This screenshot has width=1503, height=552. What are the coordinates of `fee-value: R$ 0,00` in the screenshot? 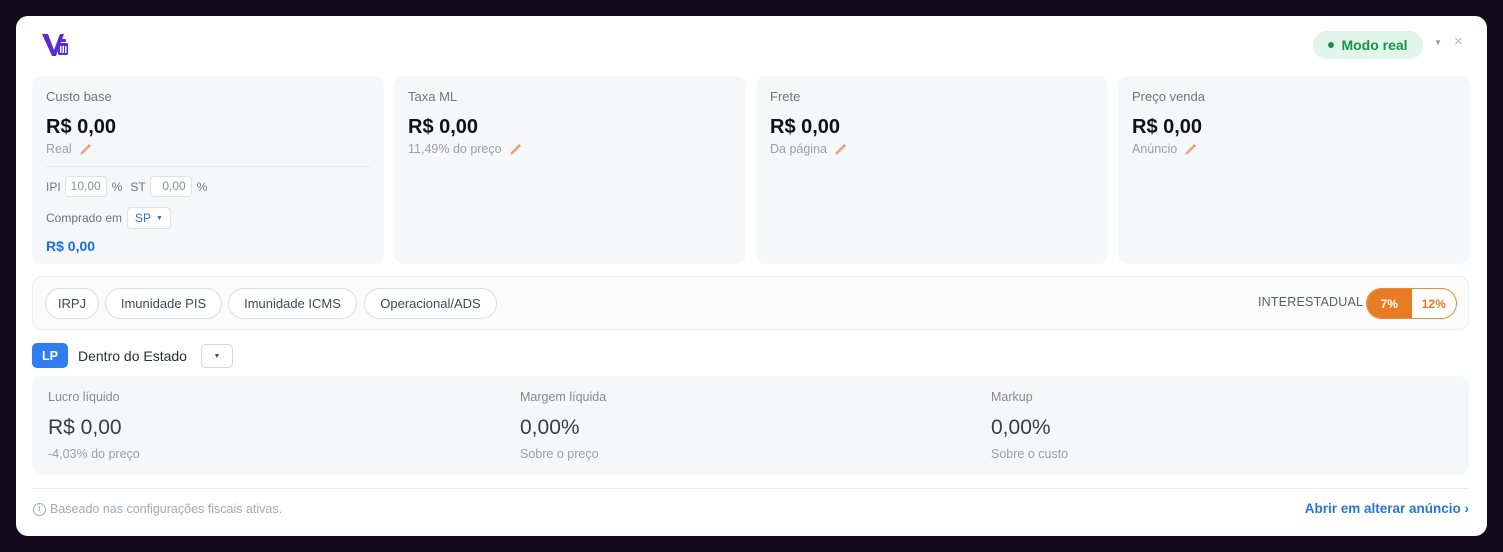 It's located at (443, 127).